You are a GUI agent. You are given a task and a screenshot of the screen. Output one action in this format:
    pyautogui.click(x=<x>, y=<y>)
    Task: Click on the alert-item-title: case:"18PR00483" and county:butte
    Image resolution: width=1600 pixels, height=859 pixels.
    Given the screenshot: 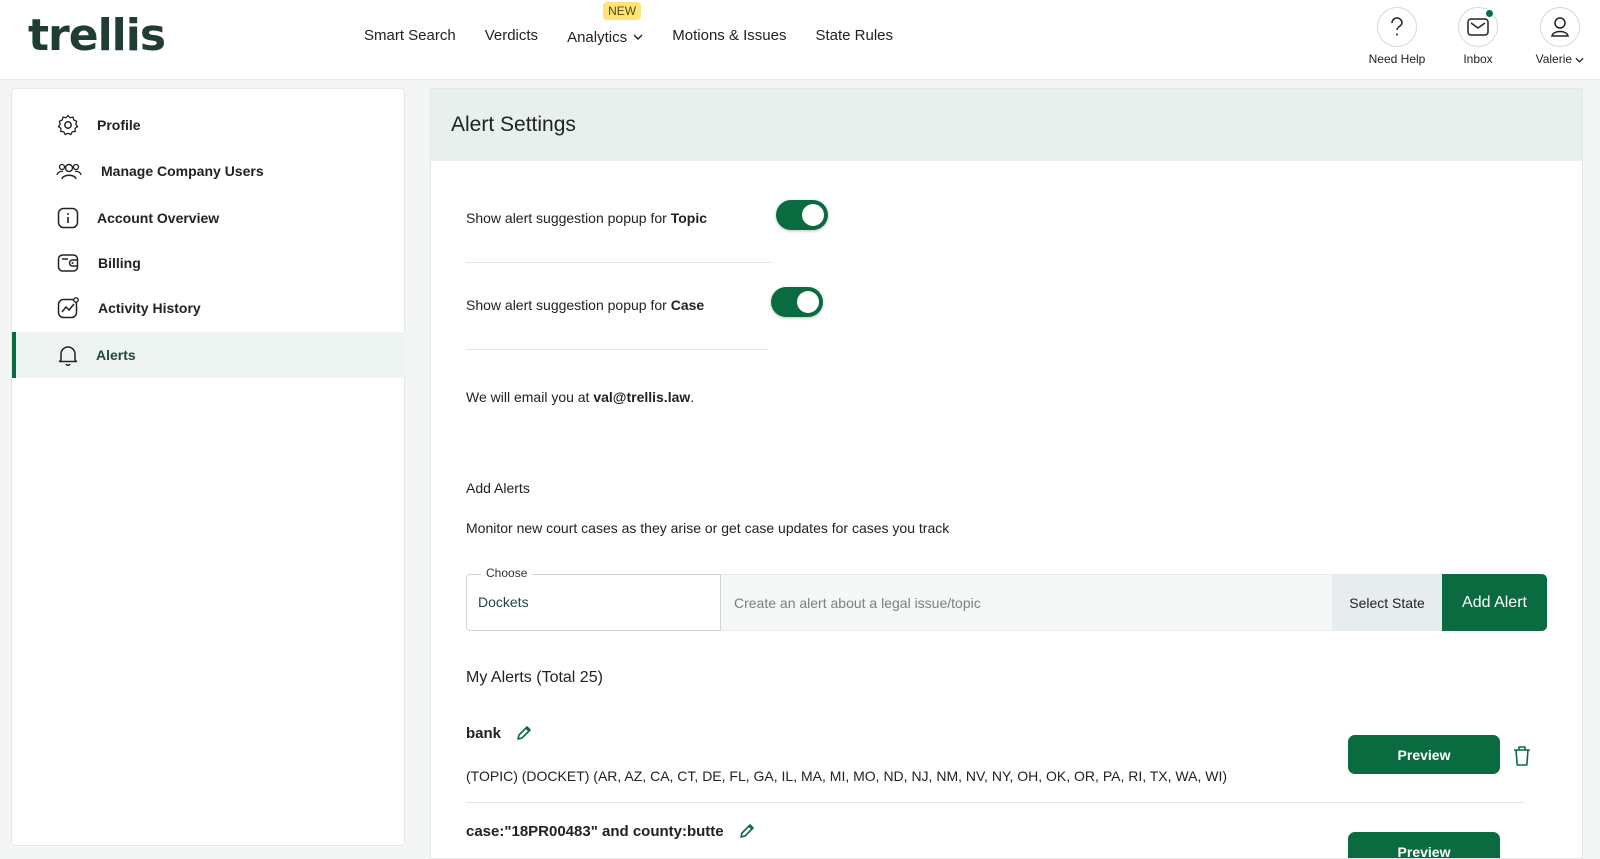 What is the action you would take?
    pyautogui.click(x=611, y=833)
    